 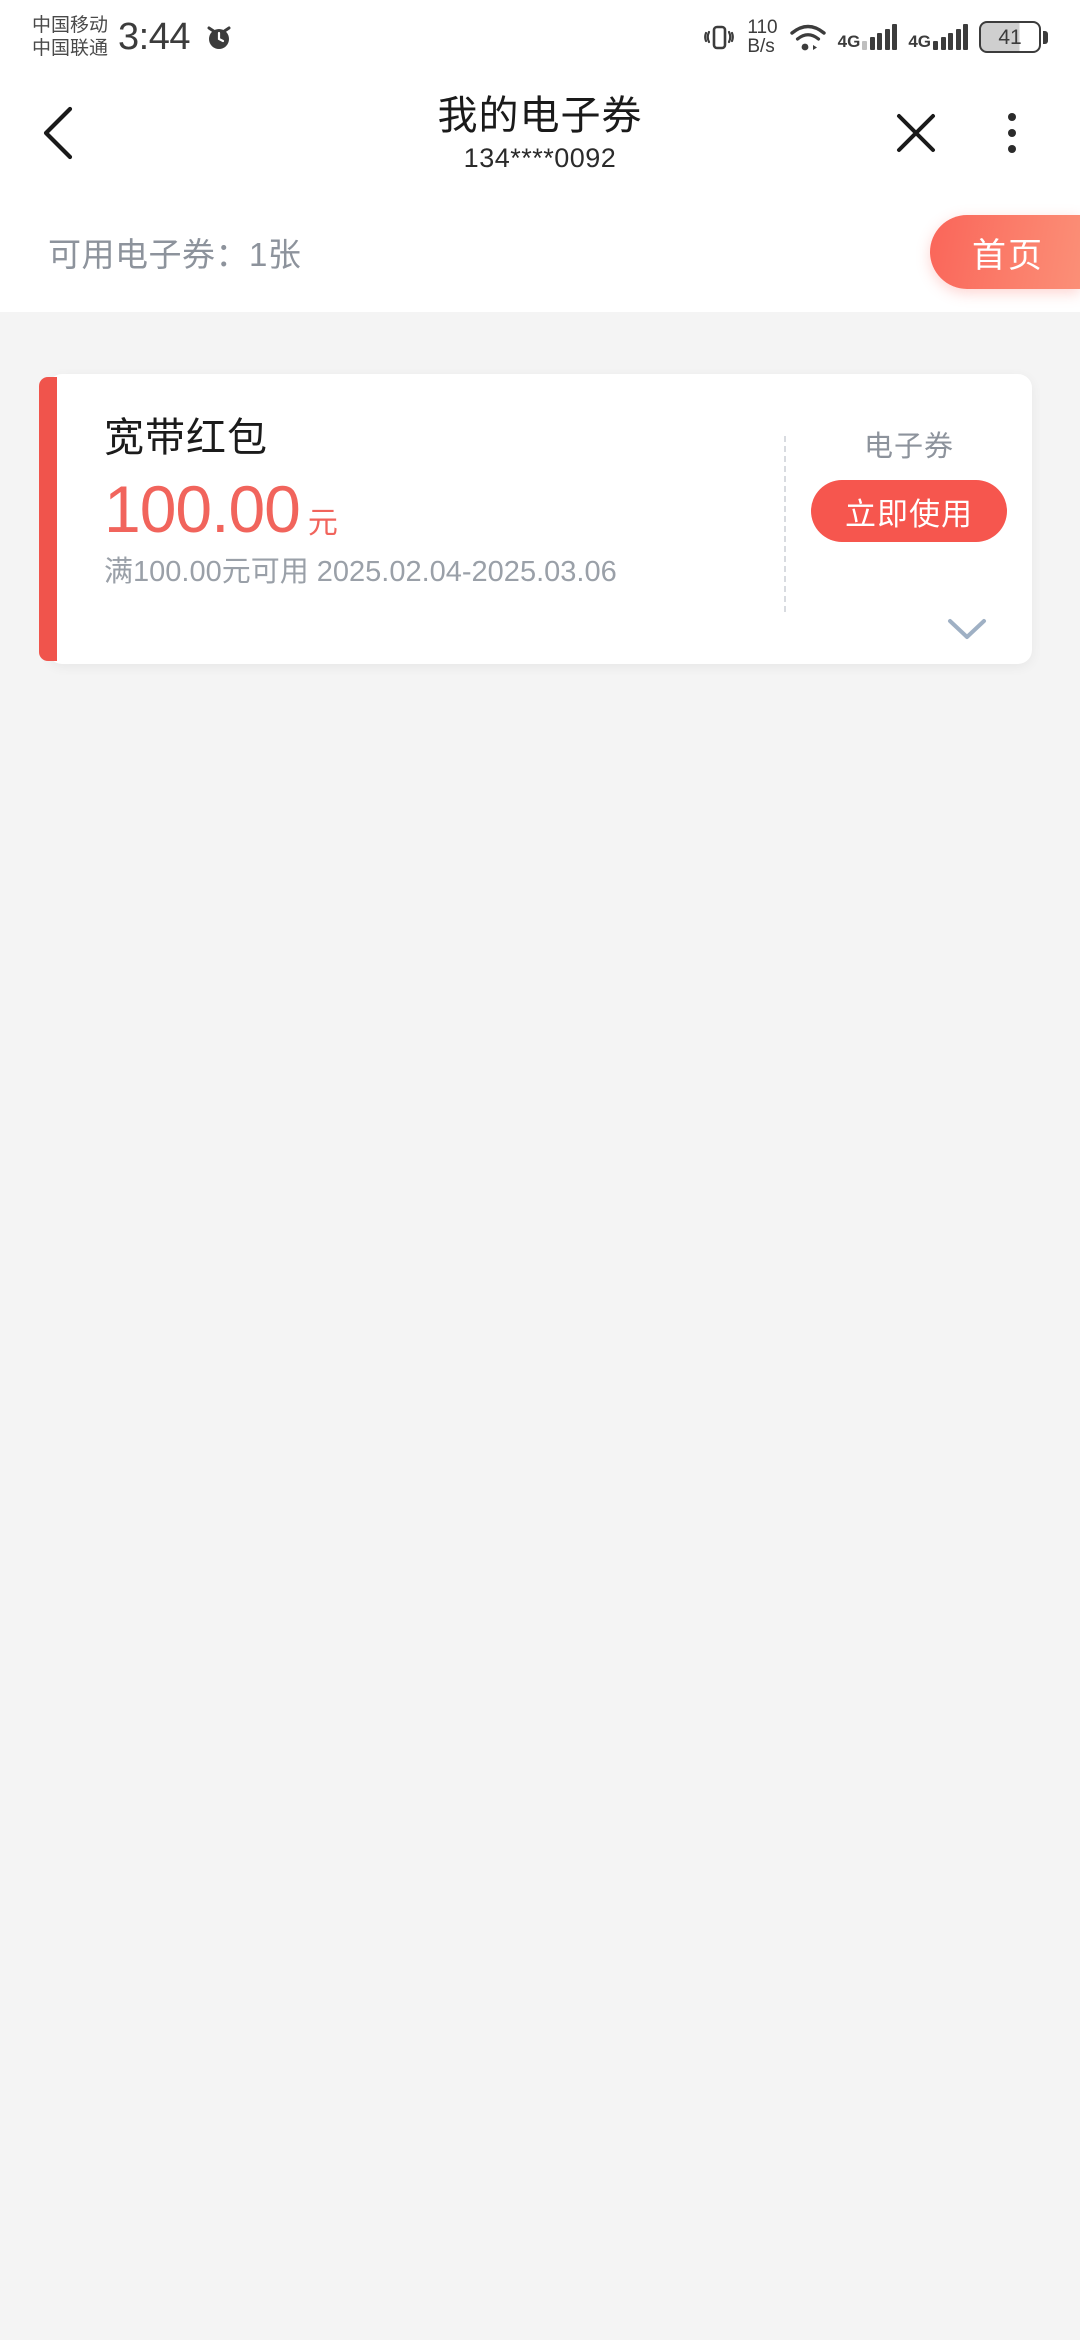 What do you see at coordinates (322, 523) in the screenshot?
I see `coupon-amount-unit: 元` at bounding box center [322, 523].